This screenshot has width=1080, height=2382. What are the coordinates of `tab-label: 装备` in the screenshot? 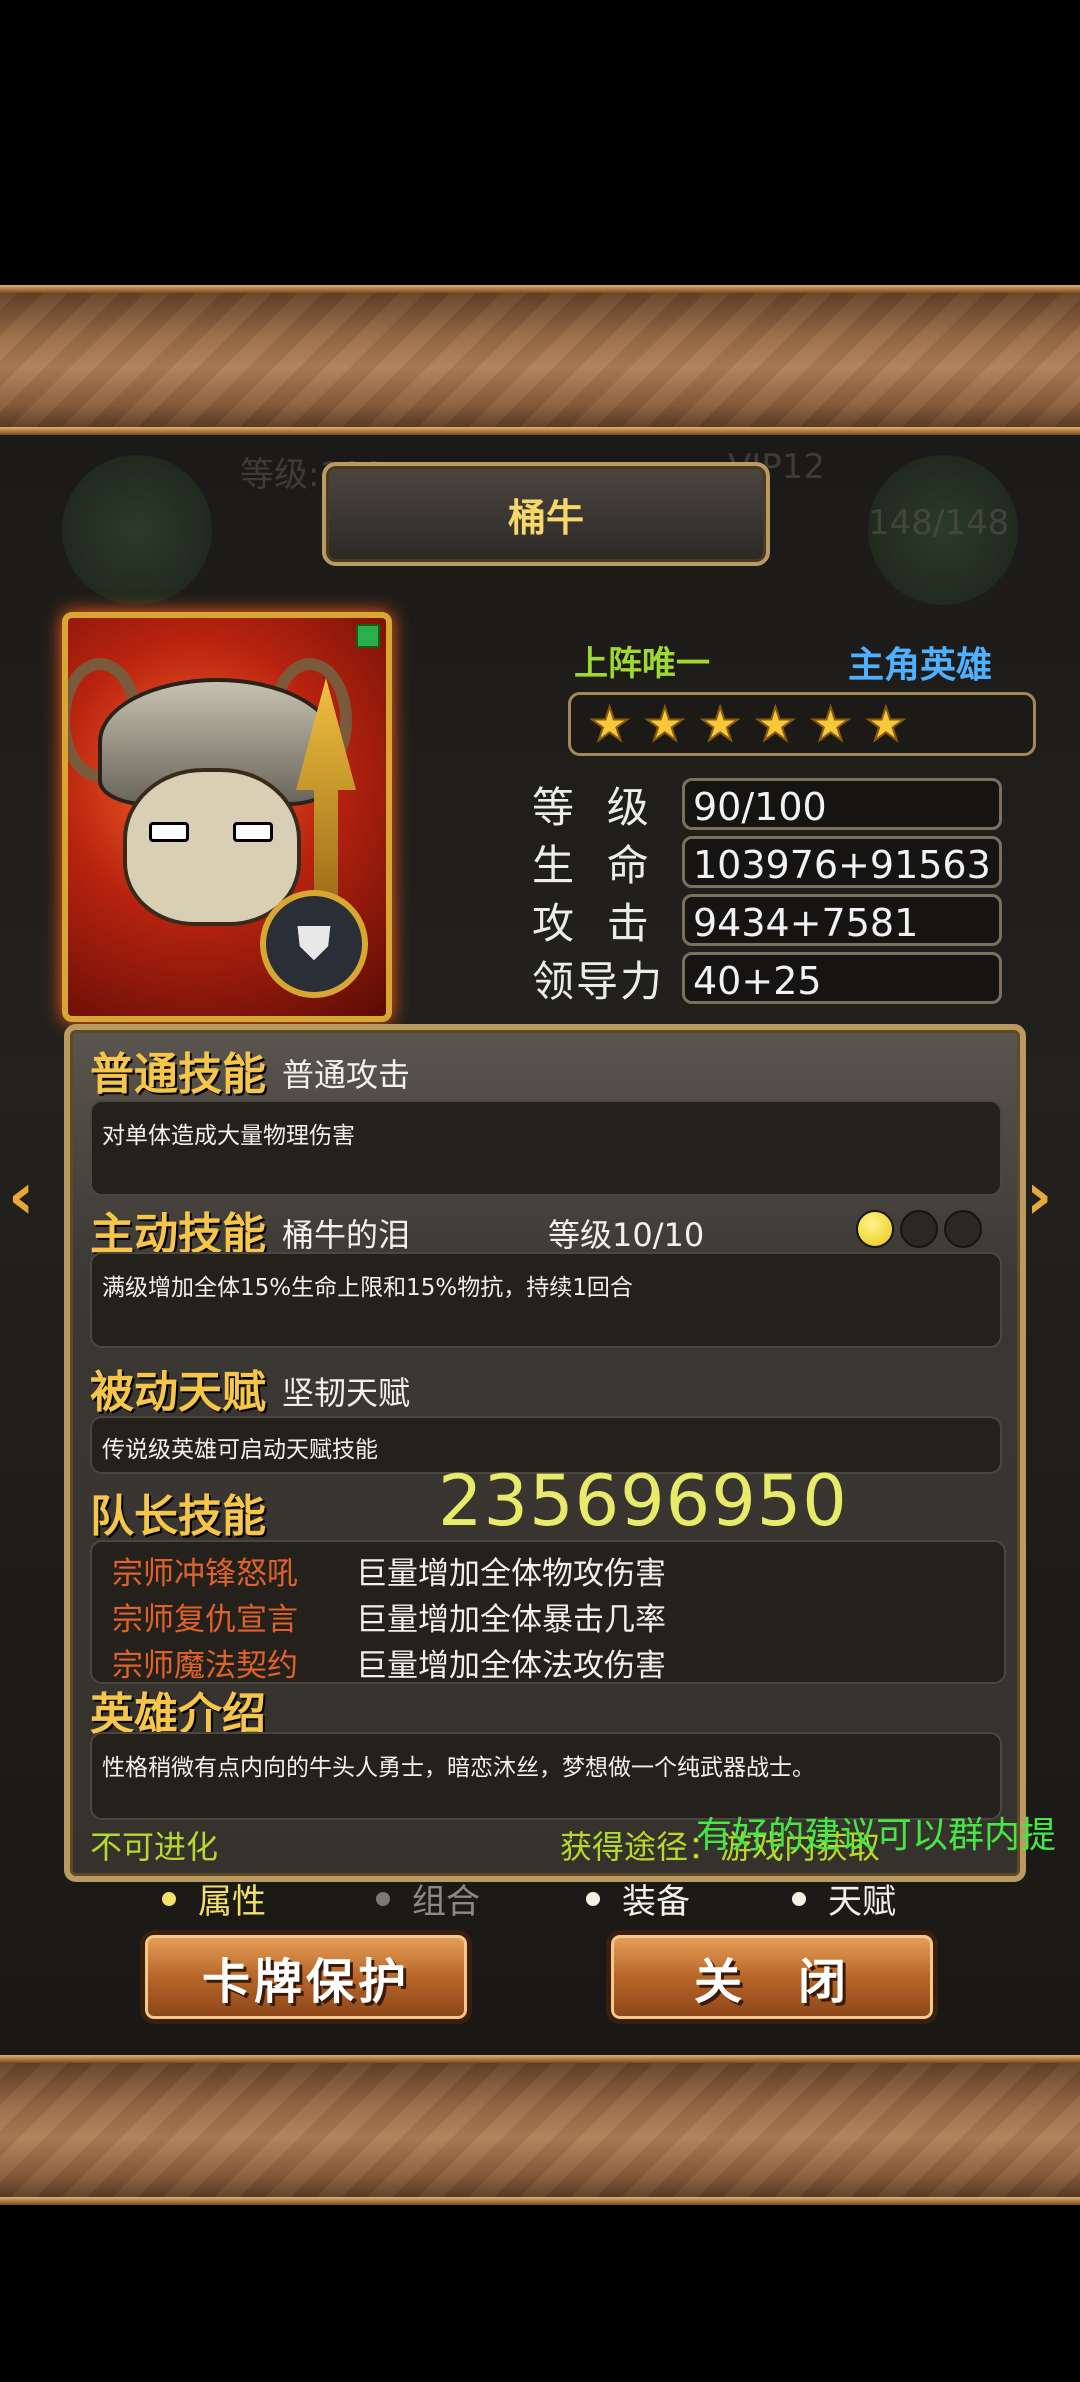 It's located at (656, 1902).